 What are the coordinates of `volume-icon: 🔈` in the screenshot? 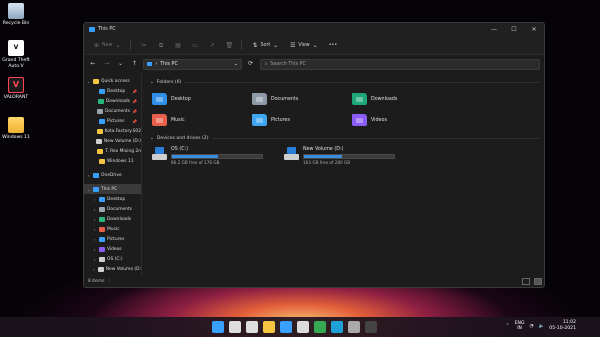 It's located at (542, 326).